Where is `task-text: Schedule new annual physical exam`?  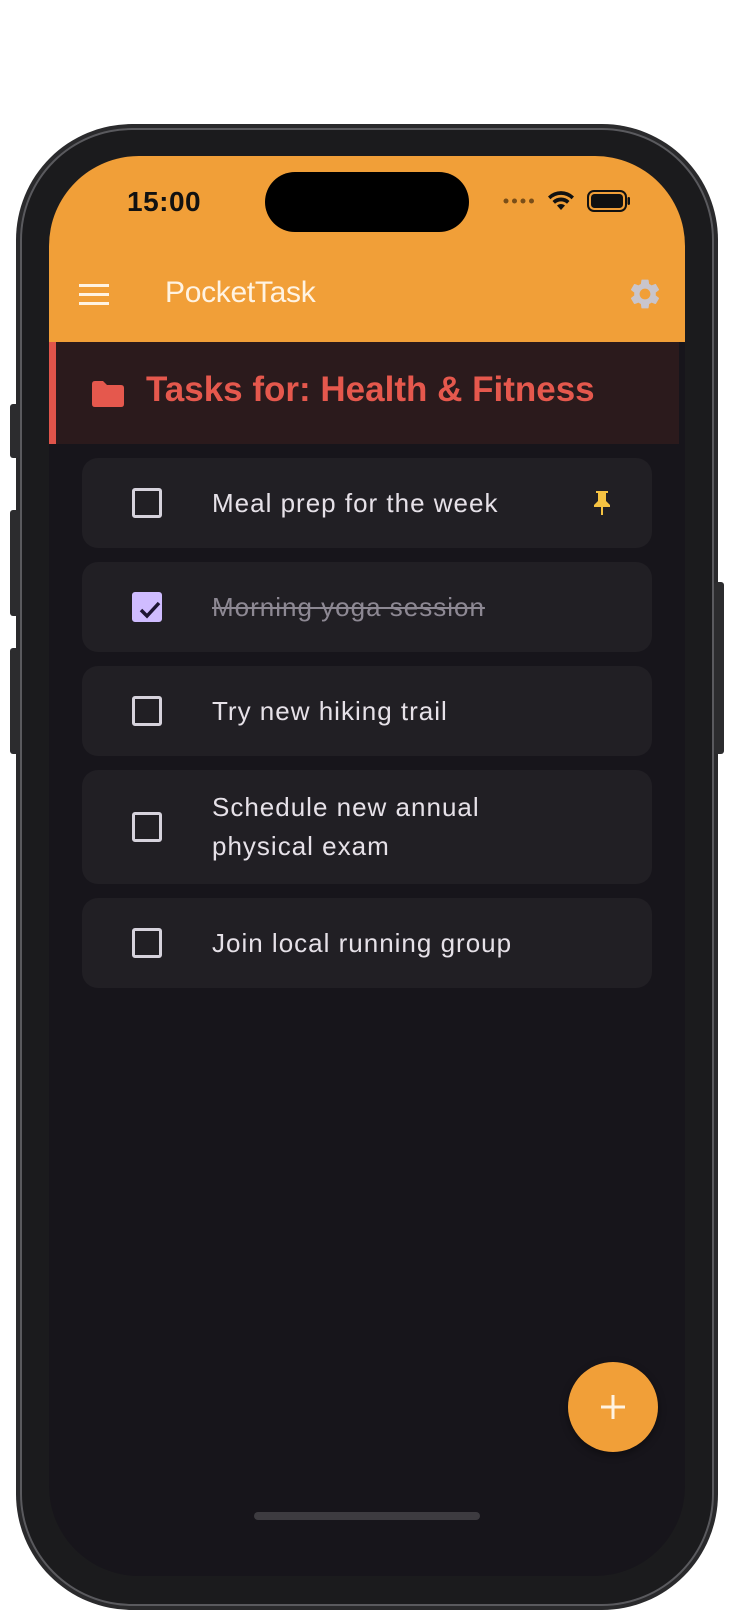
task-text: Schedule new annual physical exam is located at coordinates (346, 826).